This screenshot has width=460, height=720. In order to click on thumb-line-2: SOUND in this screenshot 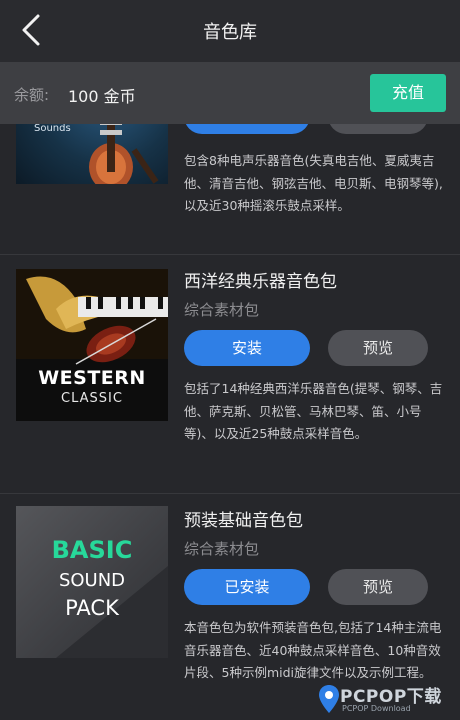, I will do `click(92, 580)`.